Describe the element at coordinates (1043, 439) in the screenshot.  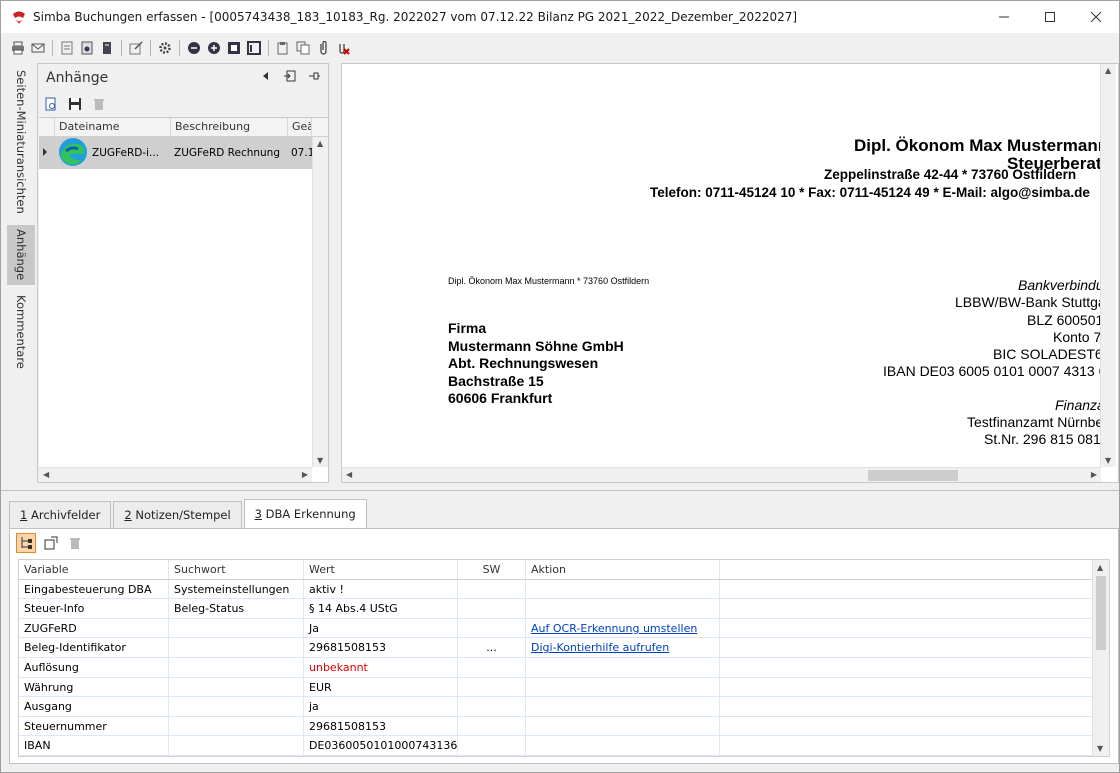
I see `tax-line: St.Nr. 296 815 0815` at that location.